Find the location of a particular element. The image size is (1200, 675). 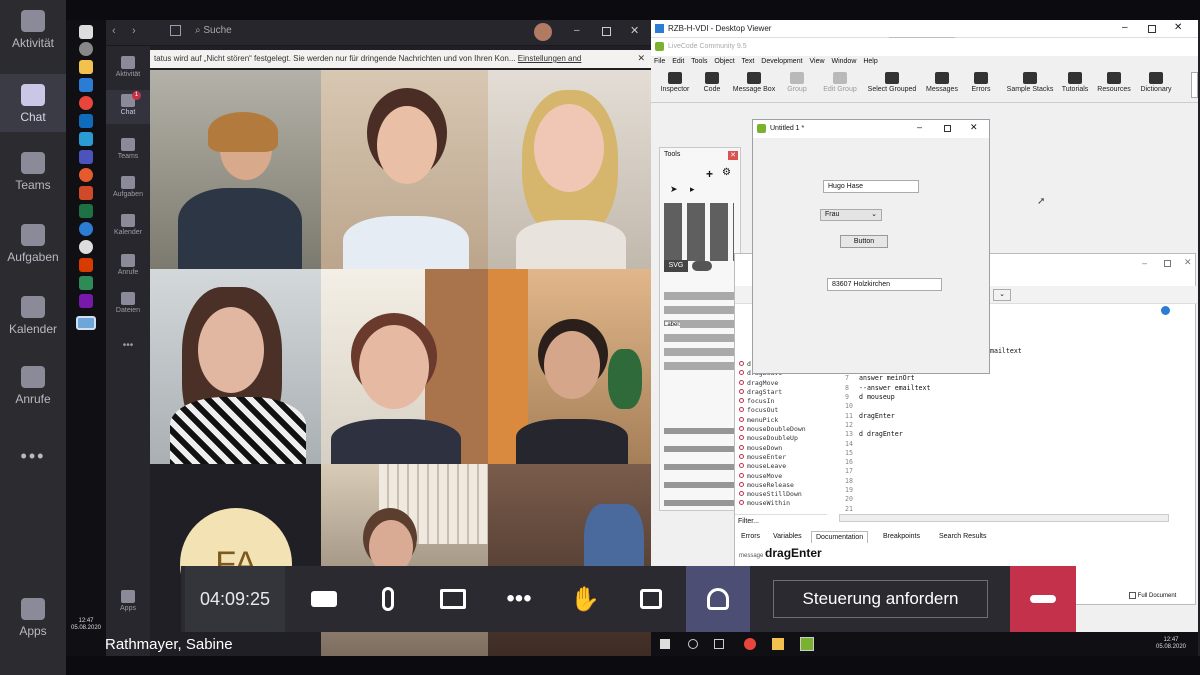

add-icon: + is located at coordinates (709, 174).